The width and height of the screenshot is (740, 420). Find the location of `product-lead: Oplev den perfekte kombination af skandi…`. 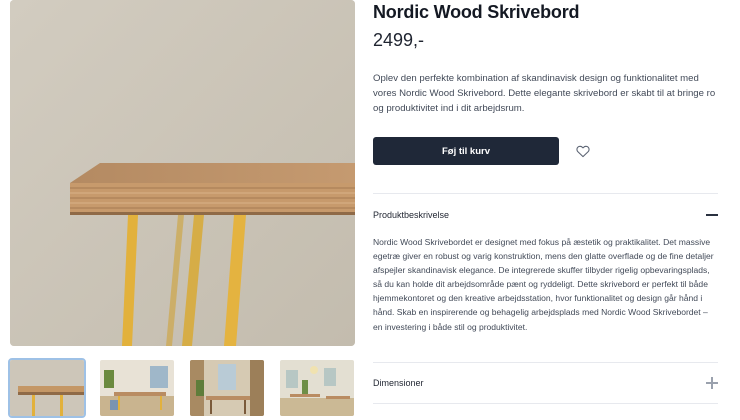

product-lead: Oplev den perfekte kombination af skandi… is located at coordinates (544, 93).